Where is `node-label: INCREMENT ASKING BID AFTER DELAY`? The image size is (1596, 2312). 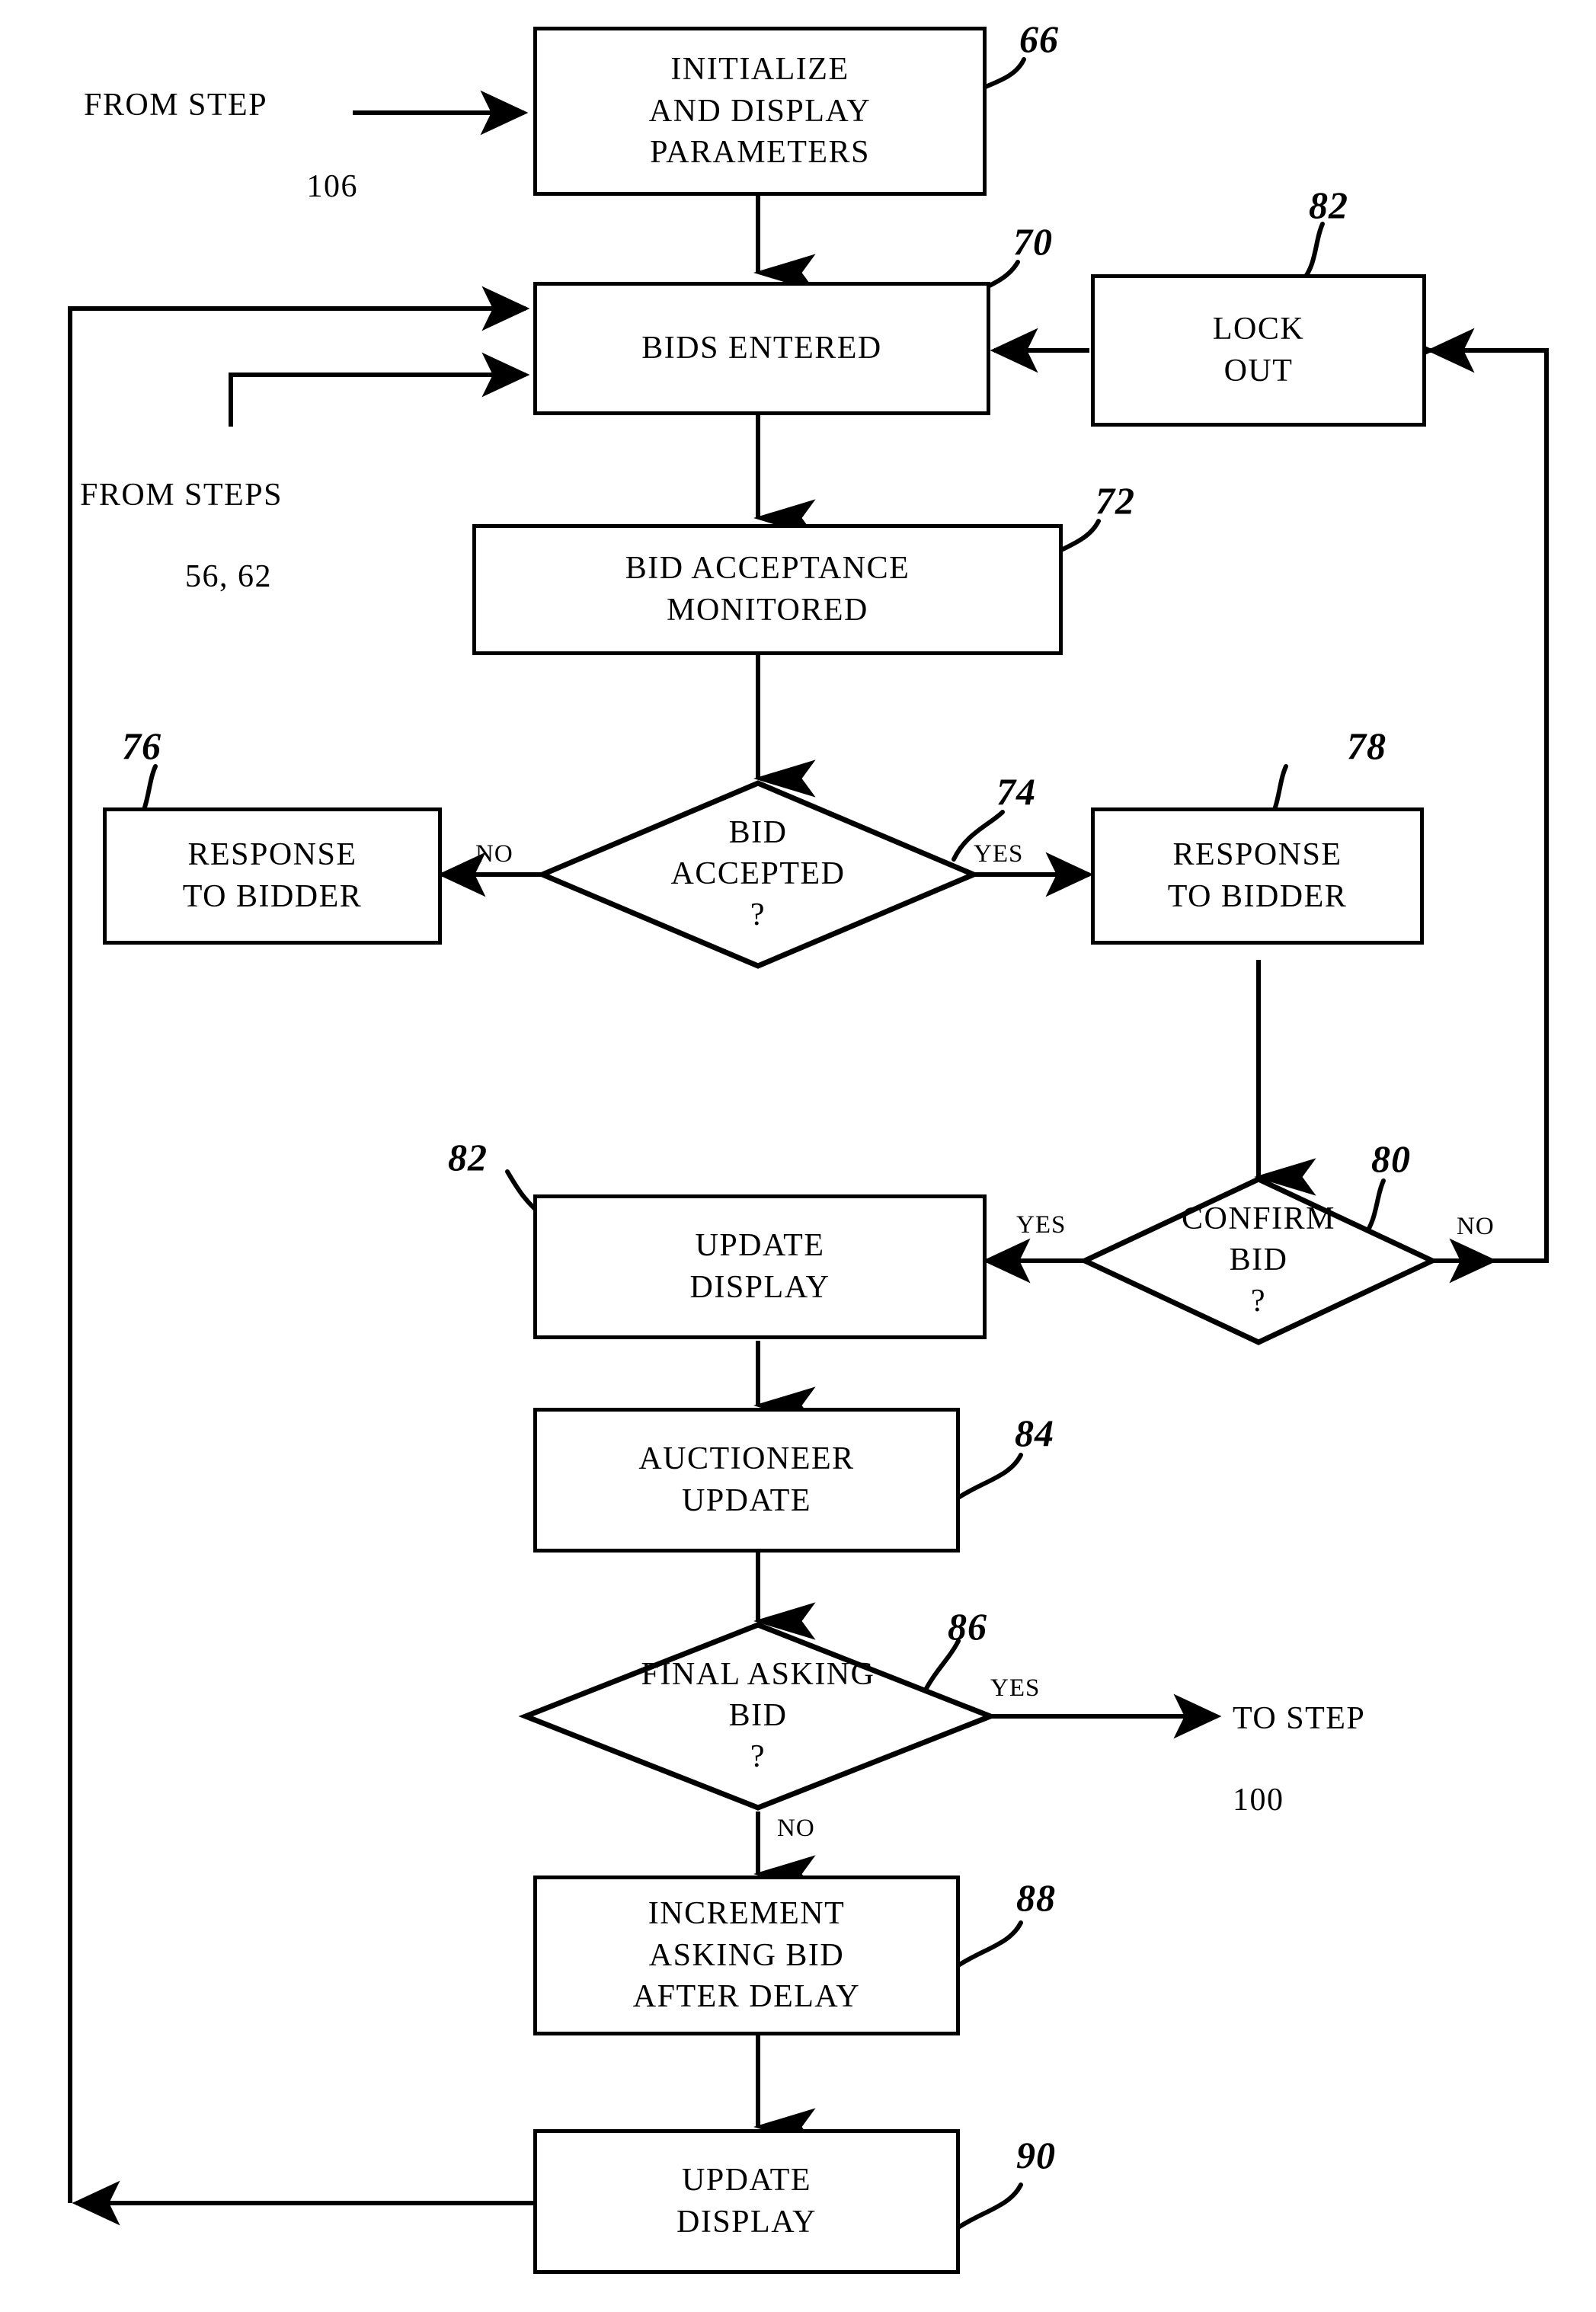
node-label: INCREMENT ASKING BID AFTER DELAY is located at coordinates (746, 1955).